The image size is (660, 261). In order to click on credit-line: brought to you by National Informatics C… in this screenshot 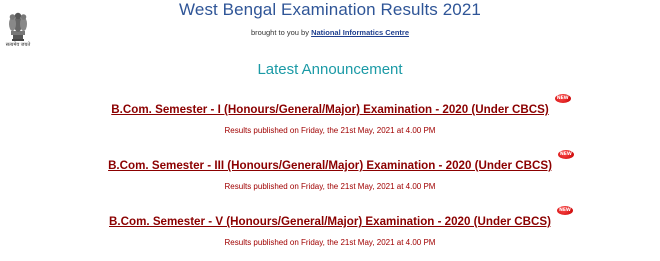, I will do `click(330, 32)`.